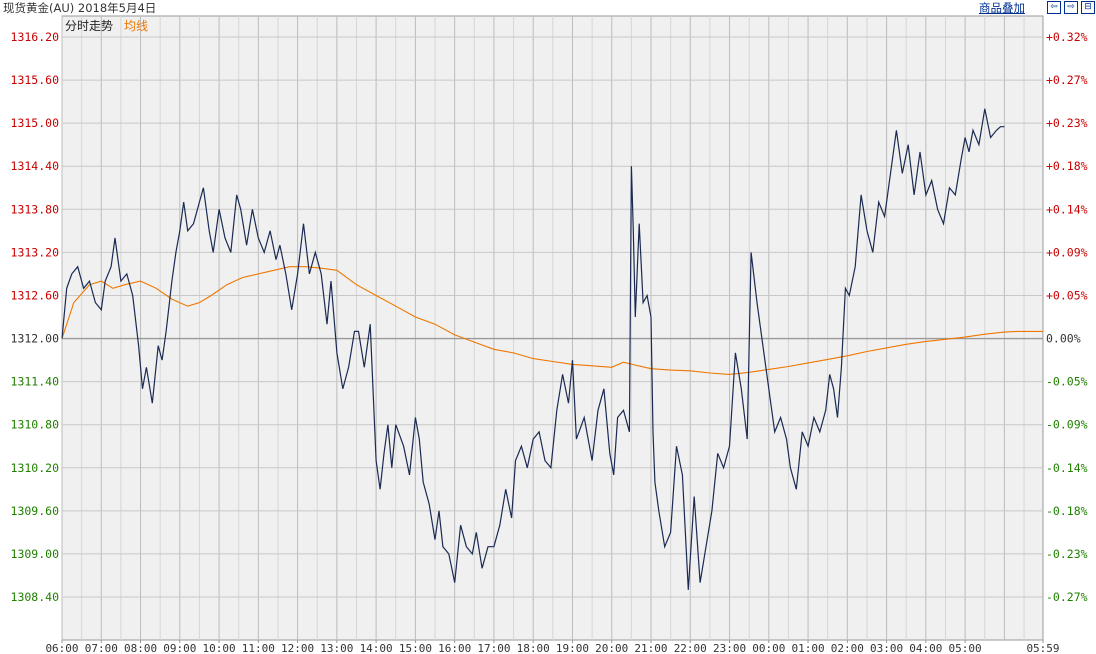  I want to click on legend: 分时走势 均线, so click(106, 26).